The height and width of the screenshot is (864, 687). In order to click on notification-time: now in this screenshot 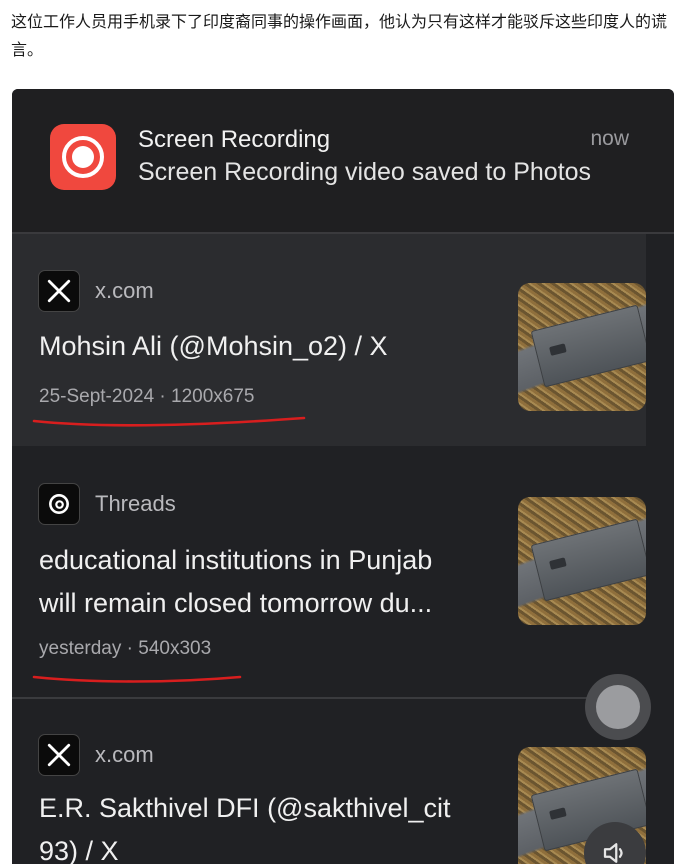, I will do `click(609, 138)`.